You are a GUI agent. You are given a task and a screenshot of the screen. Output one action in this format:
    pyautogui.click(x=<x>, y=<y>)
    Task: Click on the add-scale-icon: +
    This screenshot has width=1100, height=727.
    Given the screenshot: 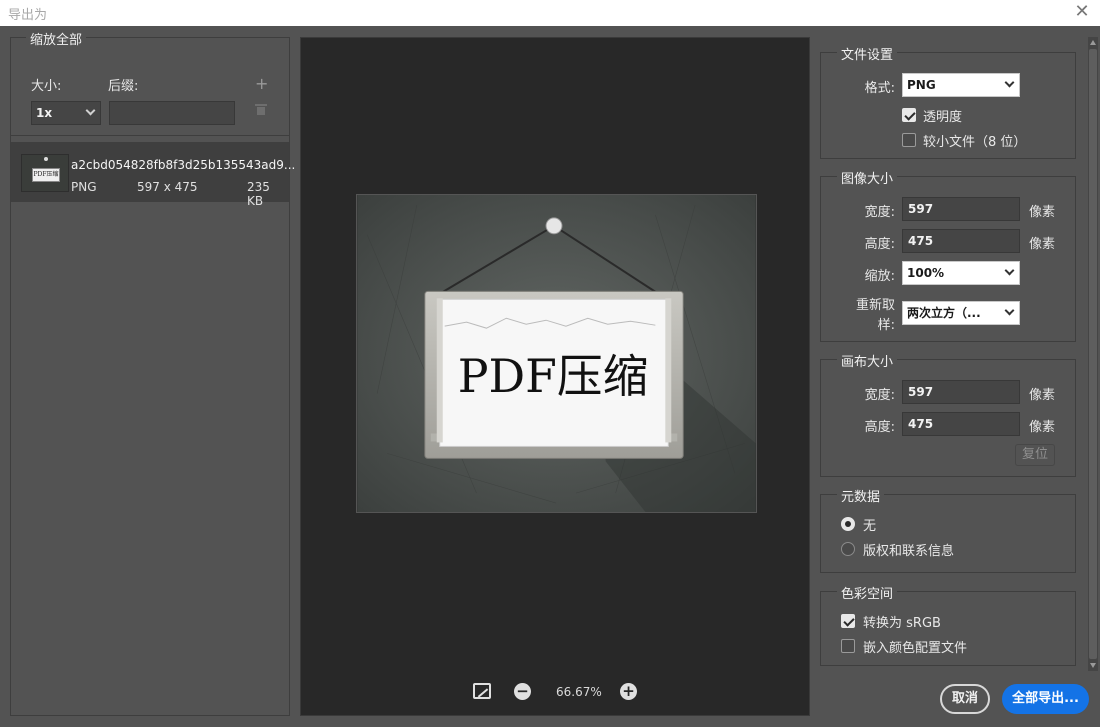 What is the action you would take?
    pyautogui.click(x=261, y=83)
    